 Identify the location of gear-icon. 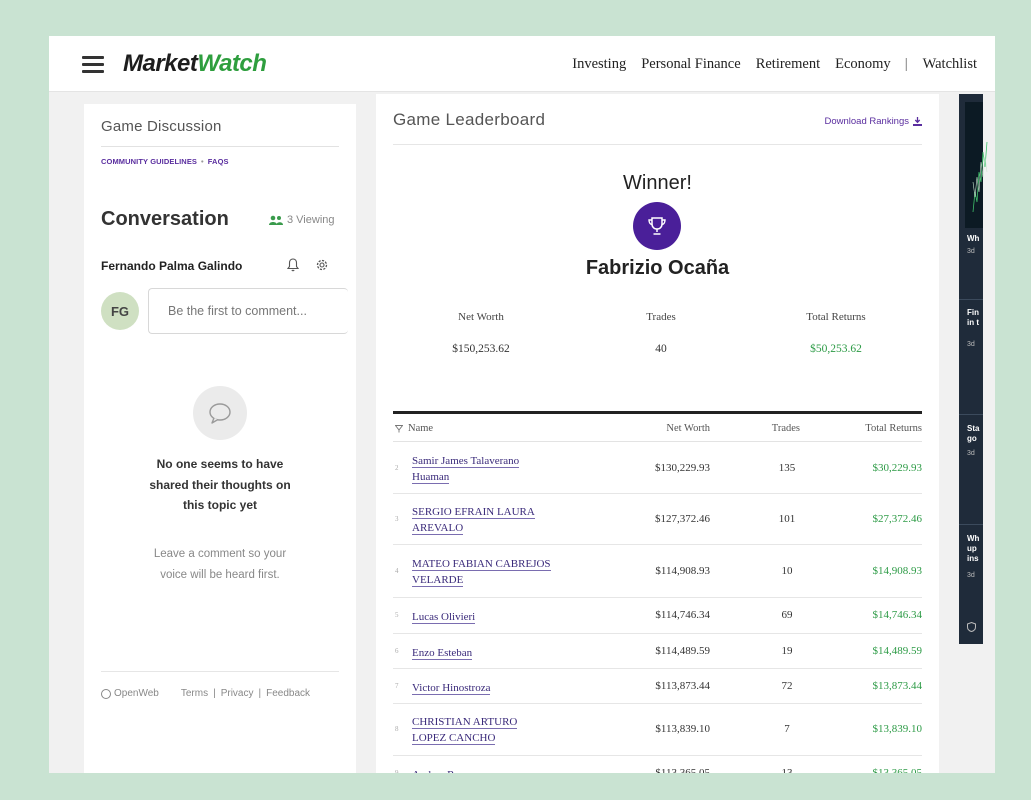
(322, 265).